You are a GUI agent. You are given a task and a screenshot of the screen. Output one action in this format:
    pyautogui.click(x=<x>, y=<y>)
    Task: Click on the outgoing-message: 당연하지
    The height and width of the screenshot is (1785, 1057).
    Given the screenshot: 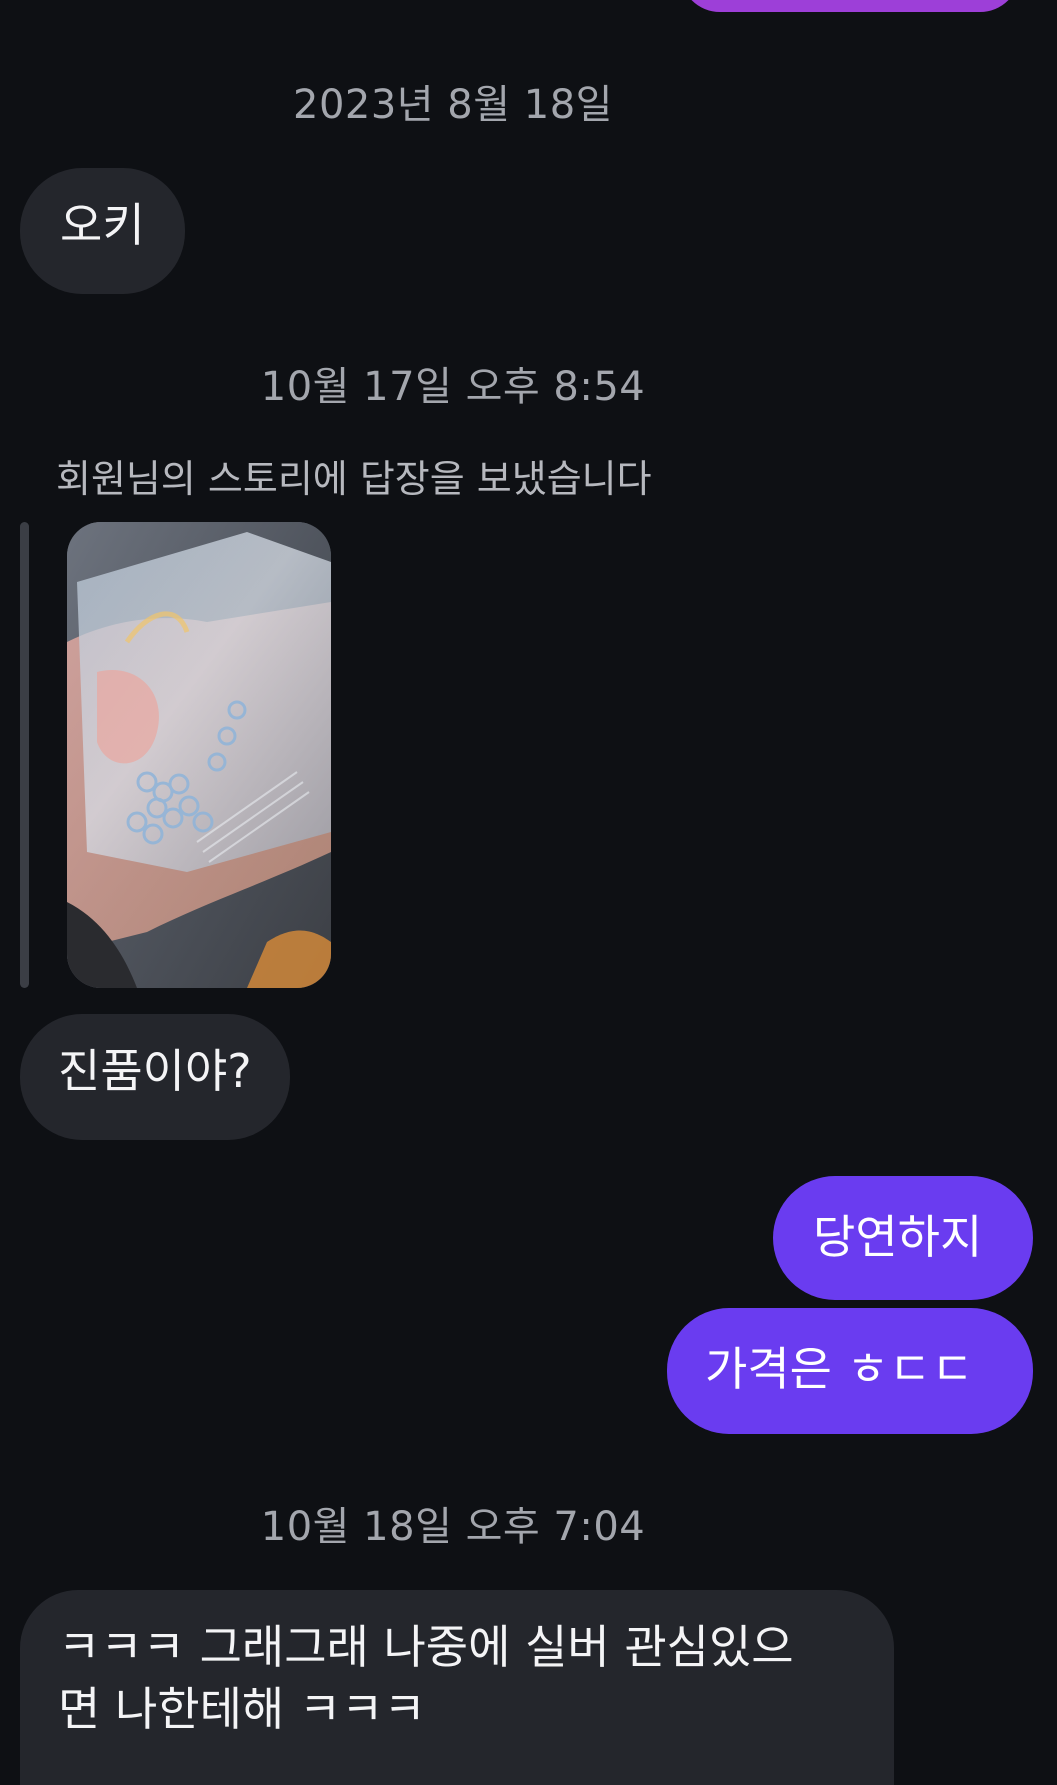 What is the action you would take?
    pyautogui.click(x=903, y=1238)
    